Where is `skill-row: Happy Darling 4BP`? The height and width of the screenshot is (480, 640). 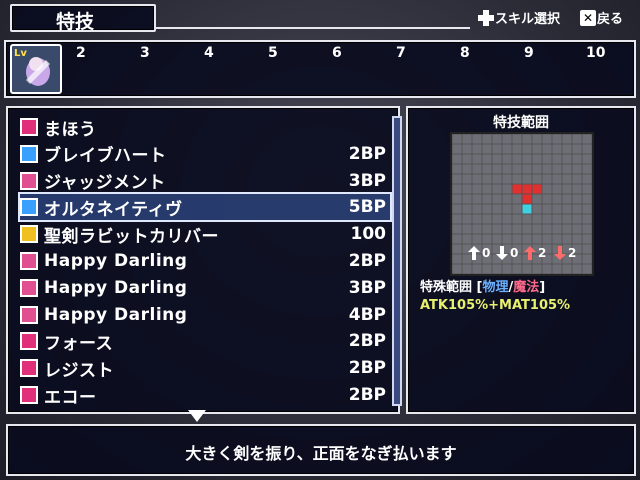 skill-row: Happy Darling 4BP is located at coordinates (205, 315).